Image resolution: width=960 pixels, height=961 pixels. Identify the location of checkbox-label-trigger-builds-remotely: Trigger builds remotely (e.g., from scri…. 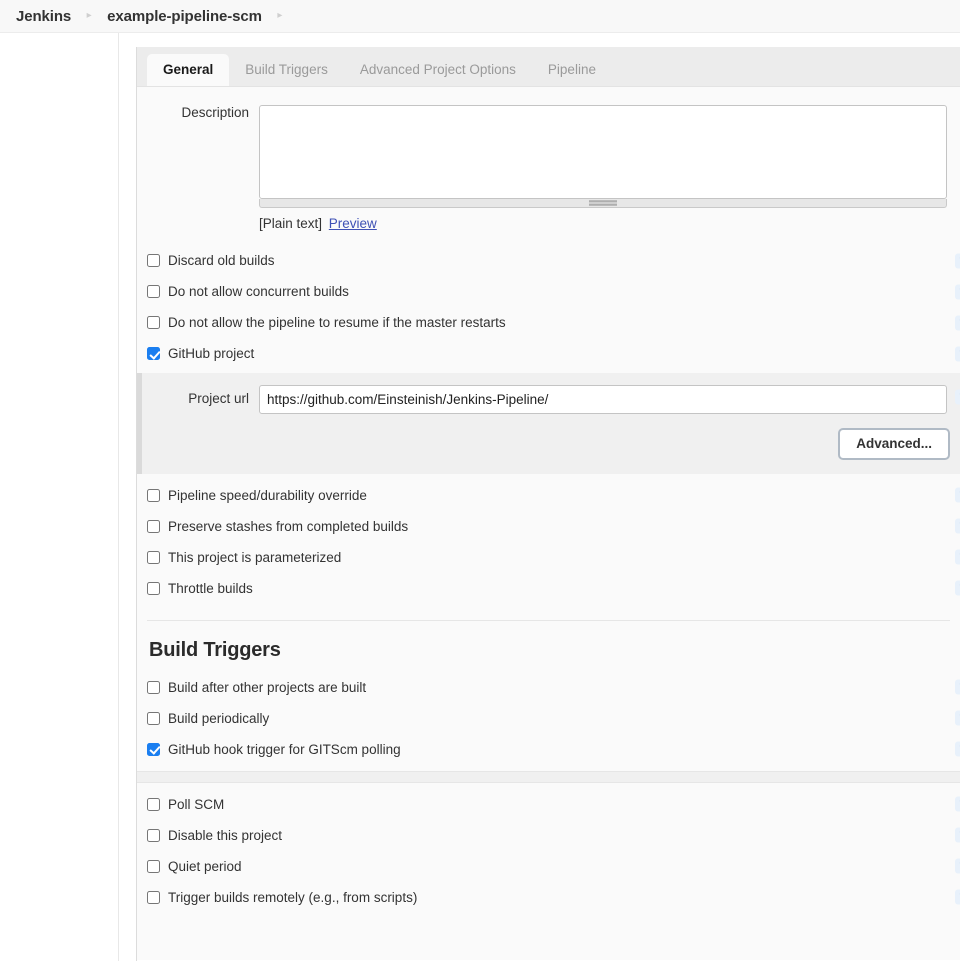
(292, 897).